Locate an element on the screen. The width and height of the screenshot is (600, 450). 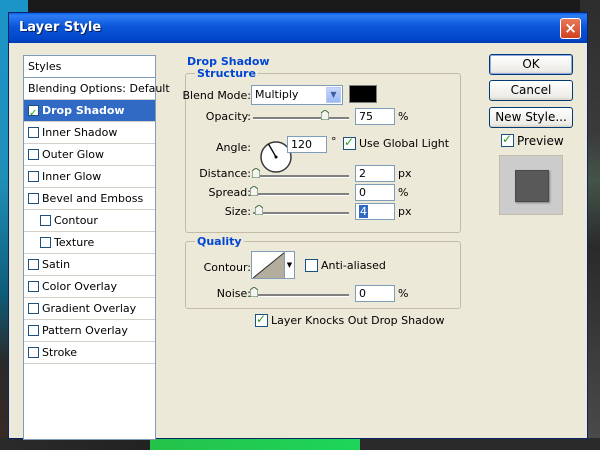
preview-checkbox: Preview is located at coordinates (532, 140).